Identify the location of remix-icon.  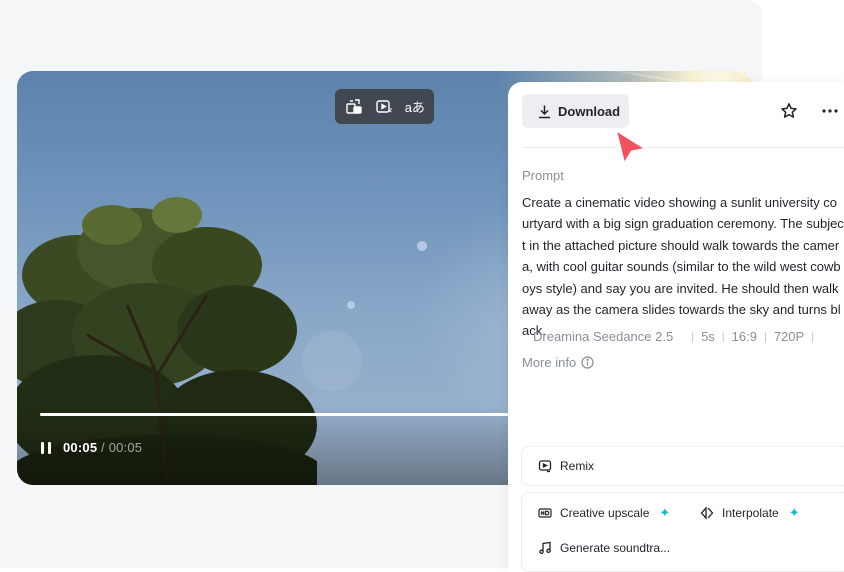
(545, 466).